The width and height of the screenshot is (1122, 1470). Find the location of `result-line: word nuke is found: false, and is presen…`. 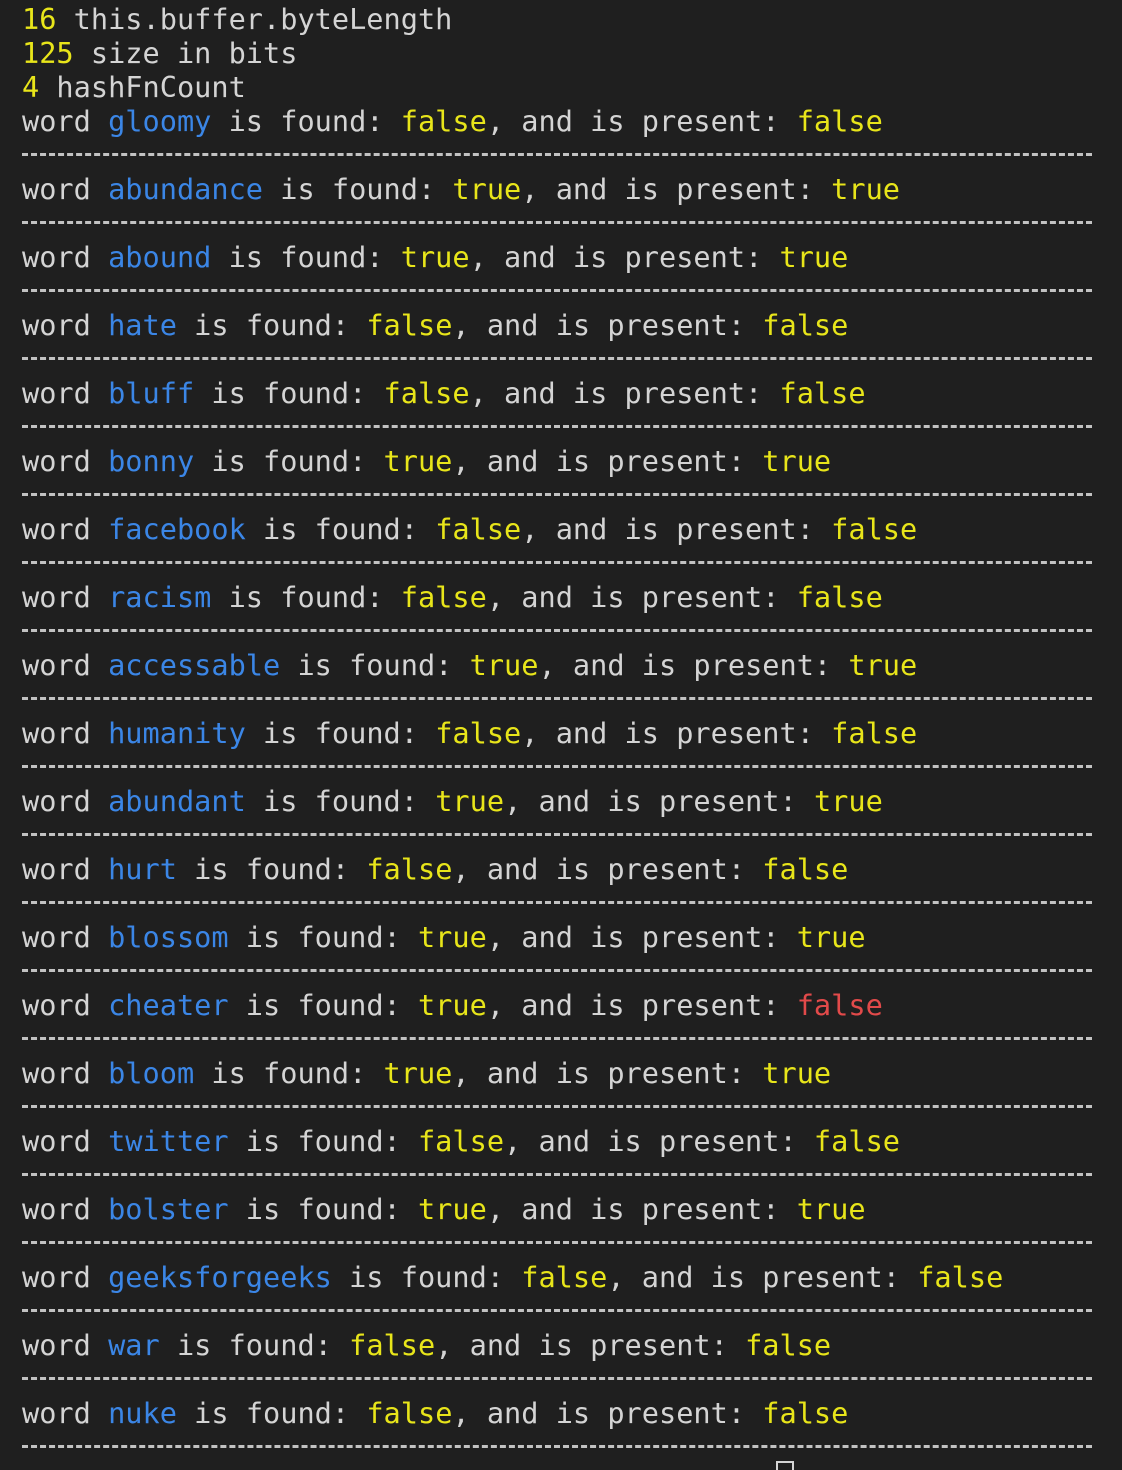

result-line: word nuke is found: false, and is presen… is located at coordinates (435, 1413).